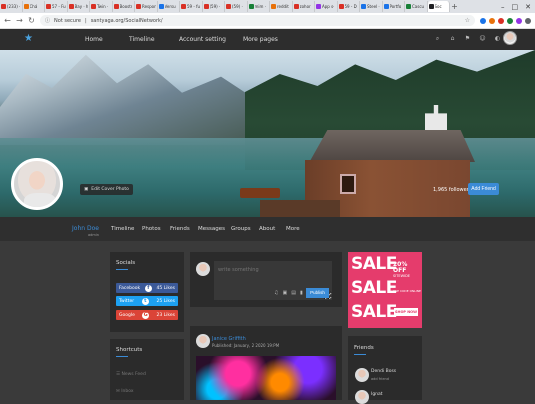 The height and width of the screenshot is (404, 535). Describe the element at coordinates (34, 6) in the screenshot. I see `browser-tab: Chá` at that location.